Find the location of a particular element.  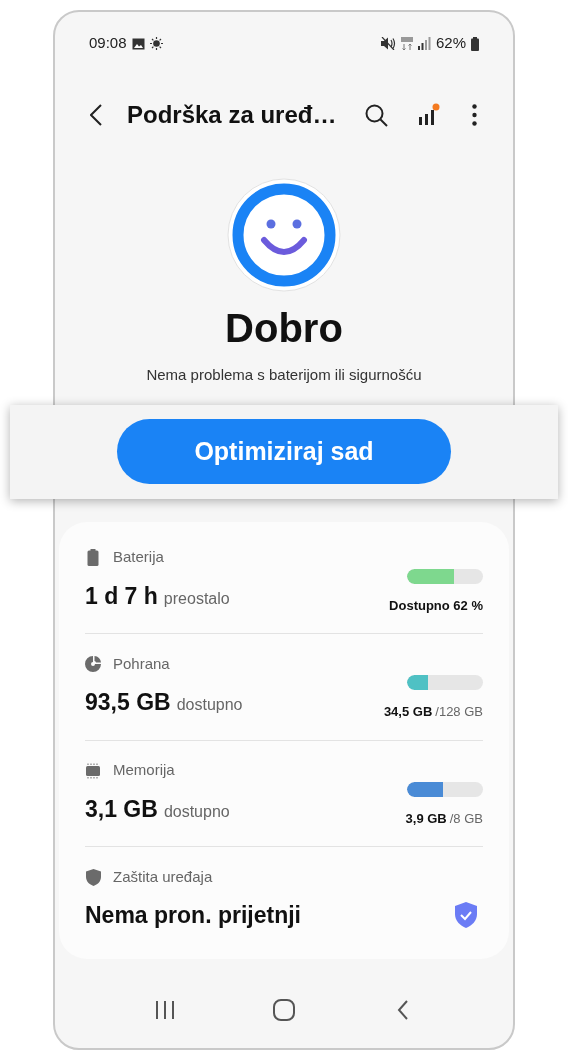

item-unit: preostalo is located at coordinates (196, 598).